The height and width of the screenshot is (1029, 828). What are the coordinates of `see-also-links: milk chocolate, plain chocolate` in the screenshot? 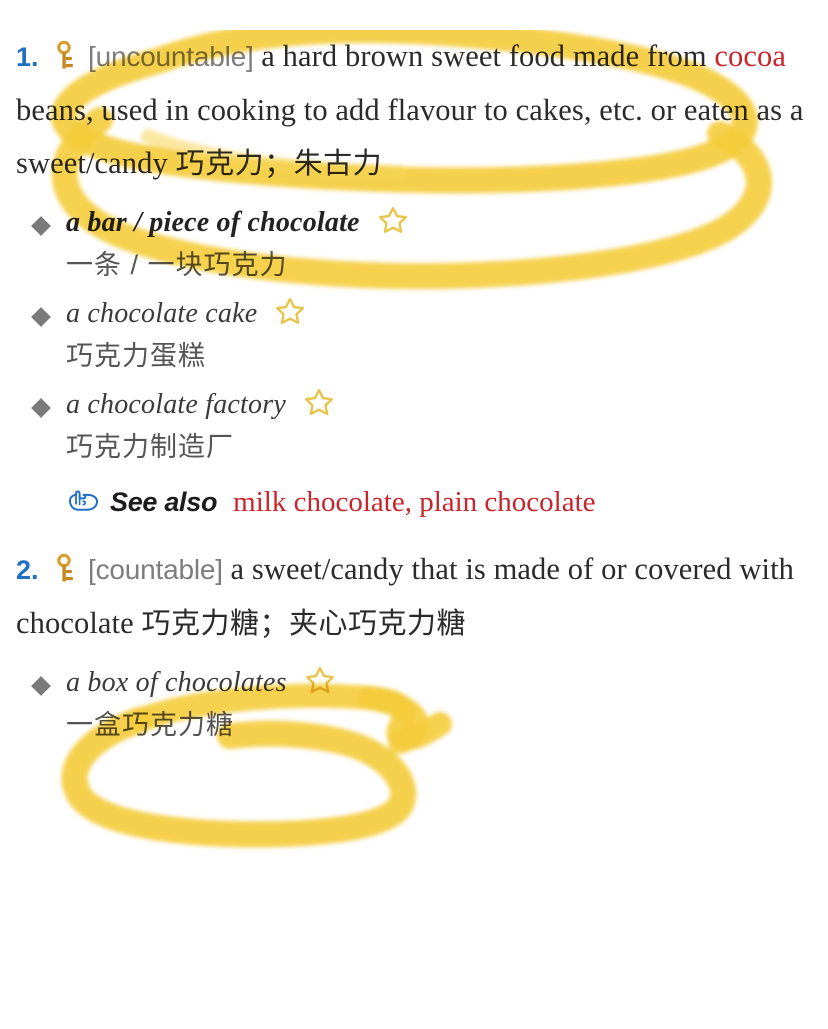 It's located at (414, 502).